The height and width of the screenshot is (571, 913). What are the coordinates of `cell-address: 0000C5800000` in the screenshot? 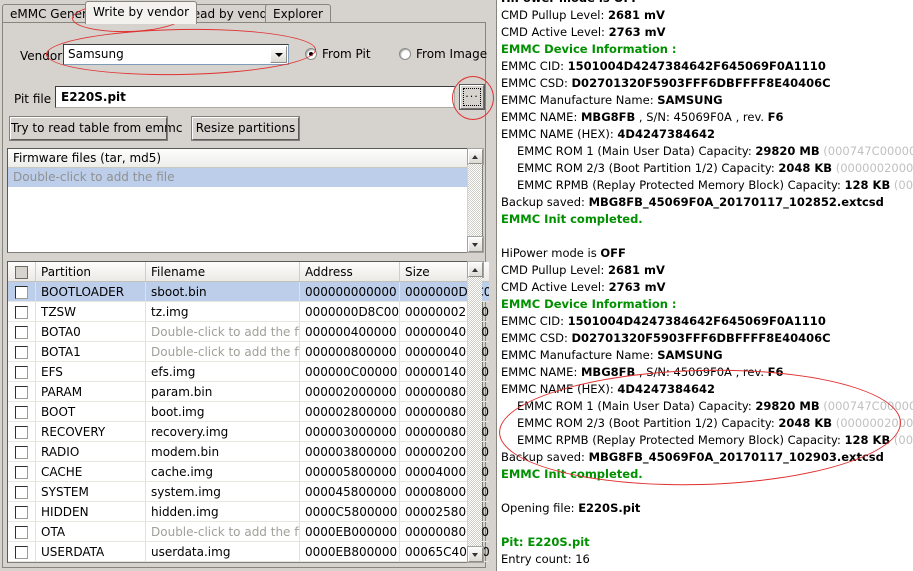 It's located at (349, 511).